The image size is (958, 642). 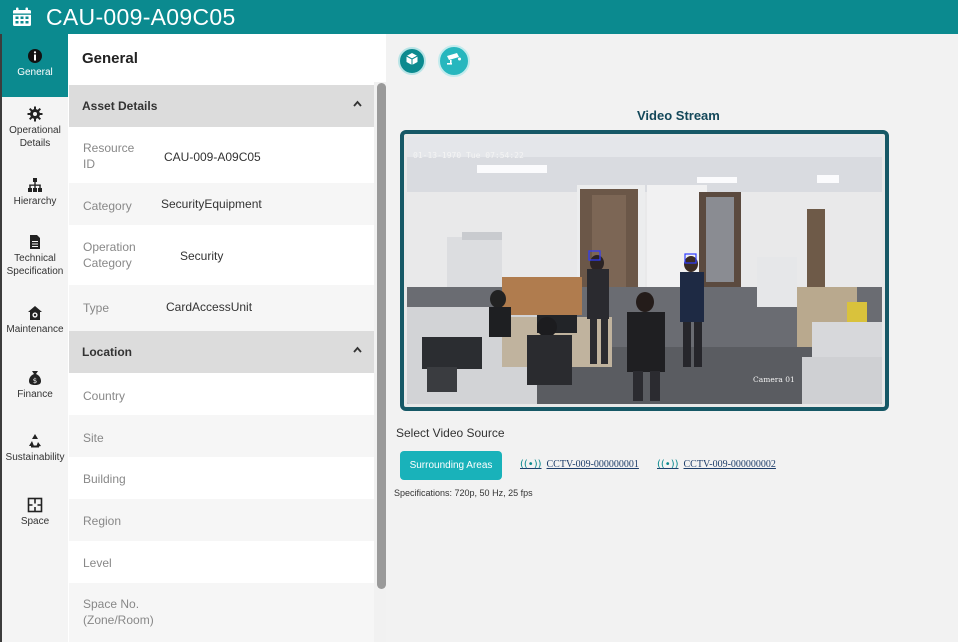 I want to click on floorplan-icon, so click(x=35, y=505).